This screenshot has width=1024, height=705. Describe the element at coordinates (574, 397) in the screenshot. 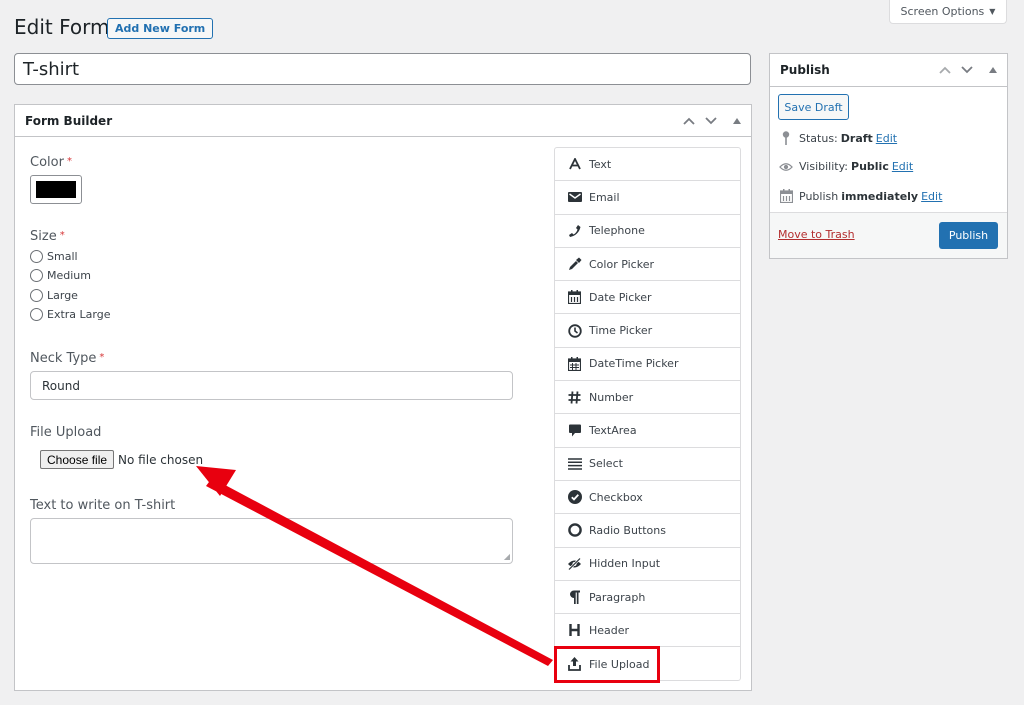

I see `hash-icon` at that location.